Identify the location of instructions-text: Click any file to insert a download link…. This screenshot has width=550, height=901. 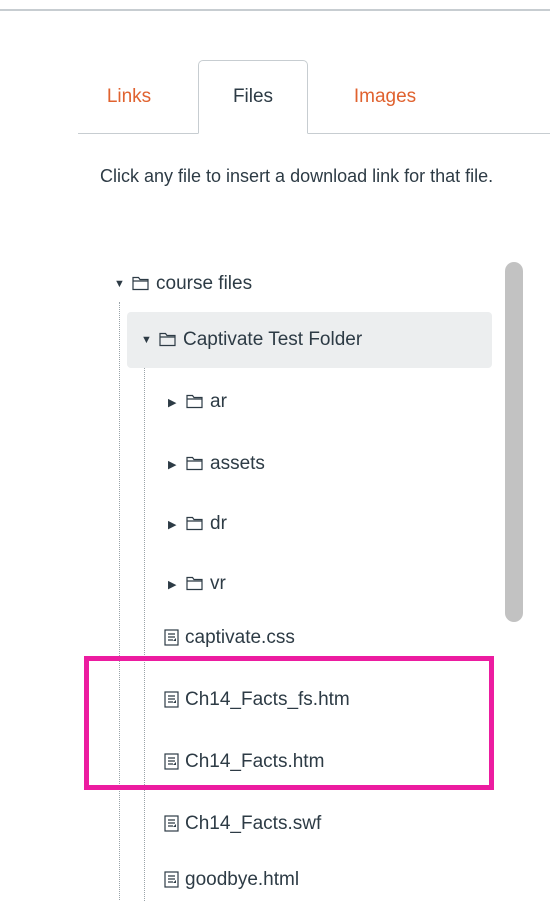
(297, 176).